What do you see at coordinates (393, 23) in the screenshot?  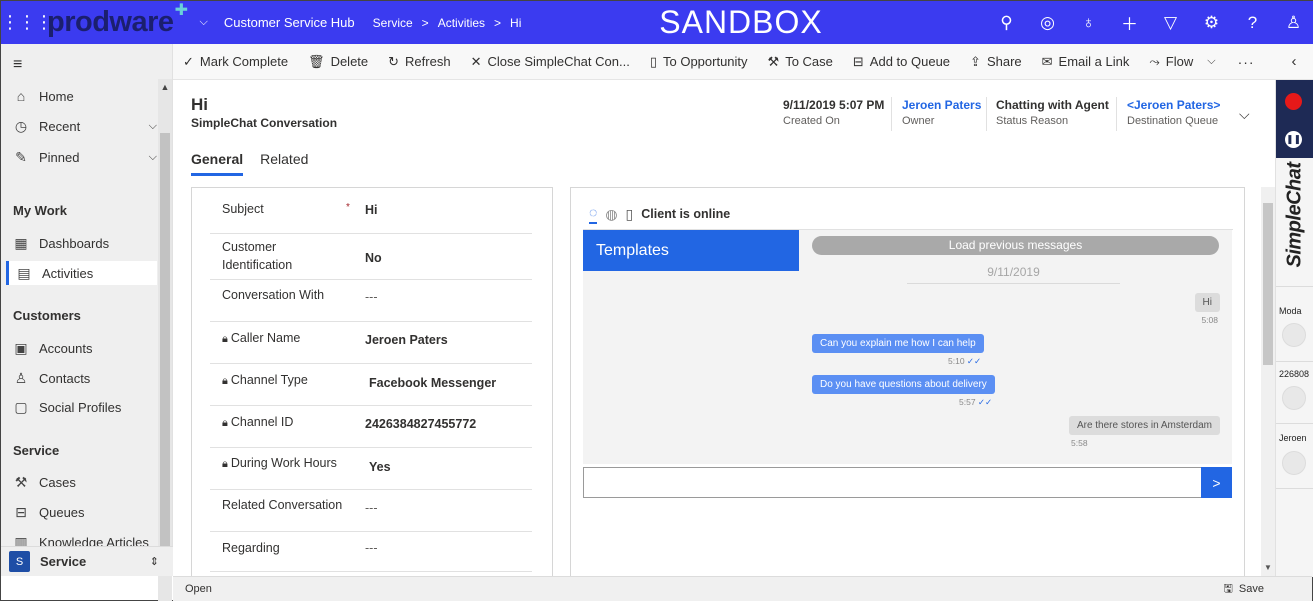 I see `breadcrumb-service: Service` at bounding box center [393, 23].